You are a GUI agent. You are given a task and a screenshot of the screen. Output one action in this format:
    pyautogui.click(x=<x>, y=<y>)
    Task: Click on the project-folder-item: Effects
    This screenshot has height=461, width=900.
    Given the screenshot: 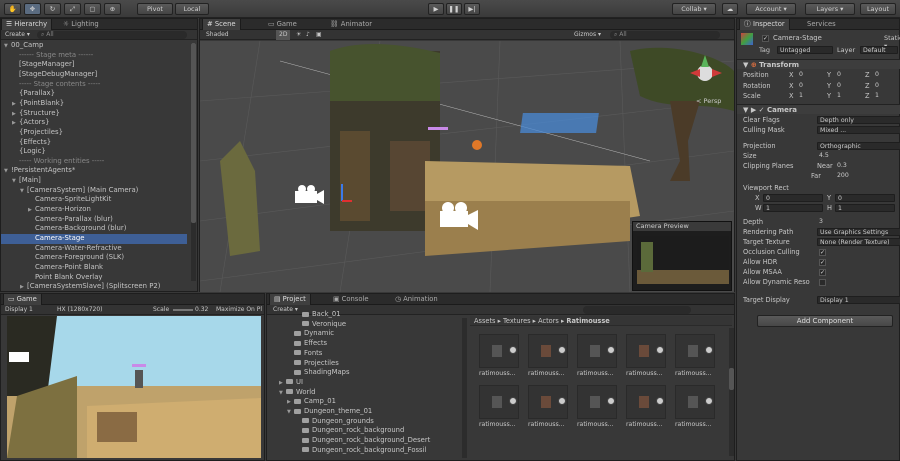 What is the action you would take?
    pyautogui.click(x=297, y=344)
    